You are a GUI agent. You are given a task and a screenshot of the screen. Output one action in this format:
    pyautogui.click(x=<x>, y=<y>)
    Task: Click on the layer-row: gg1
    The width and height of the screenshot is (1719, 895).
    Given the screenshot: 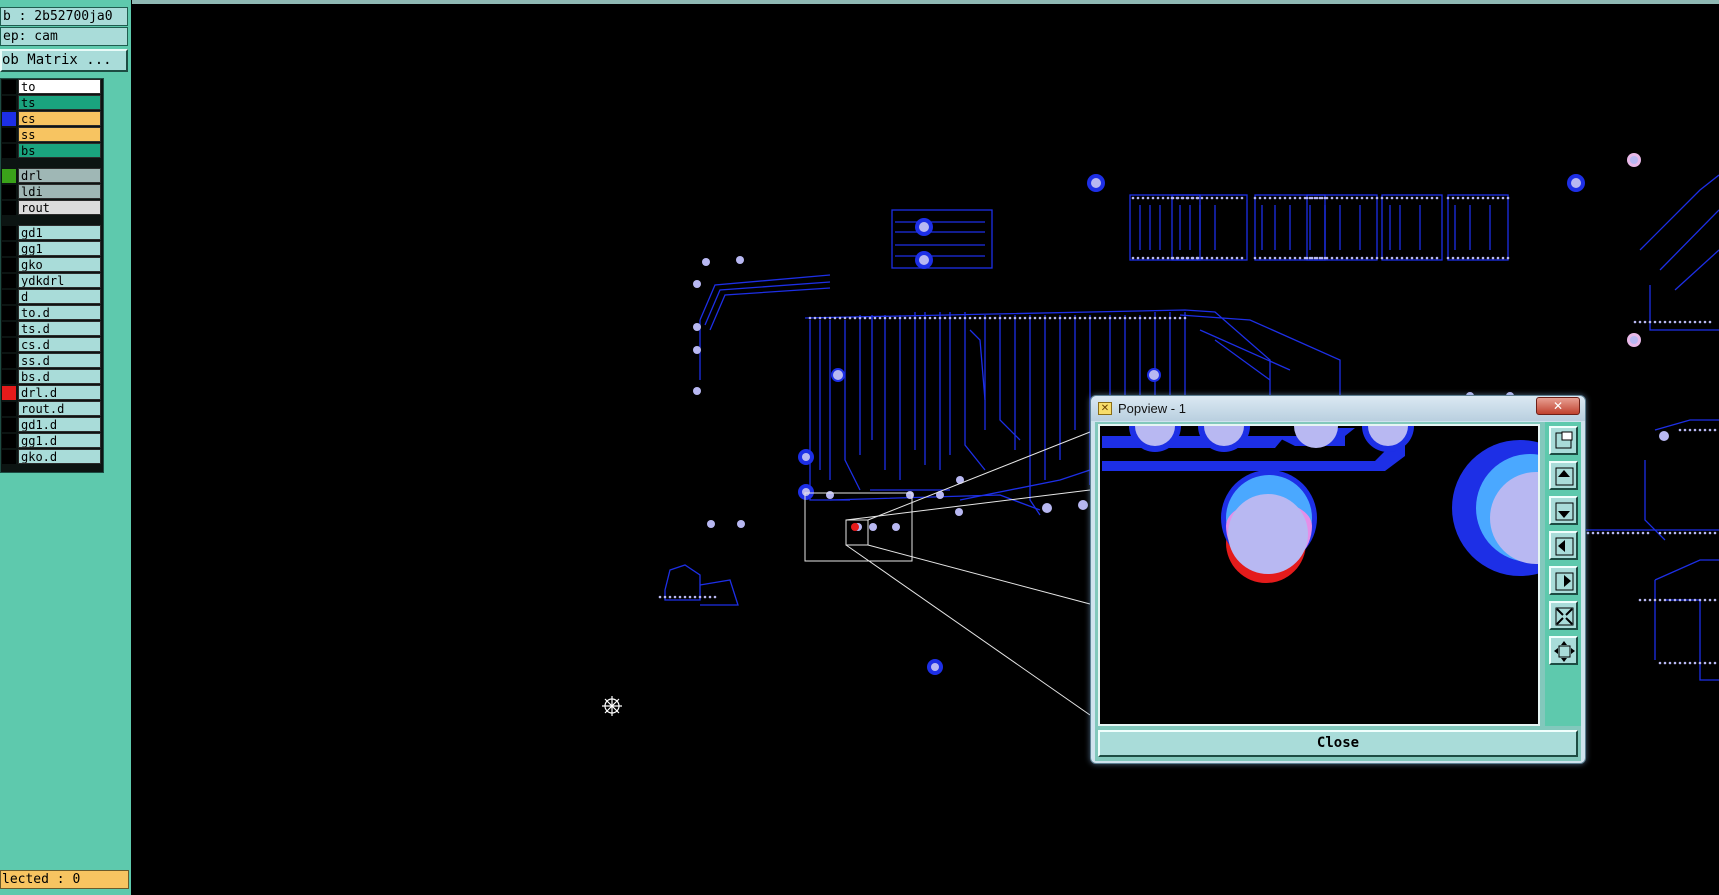 What is the action you would take?
    pyautogui.click(x=53, y=249)
    